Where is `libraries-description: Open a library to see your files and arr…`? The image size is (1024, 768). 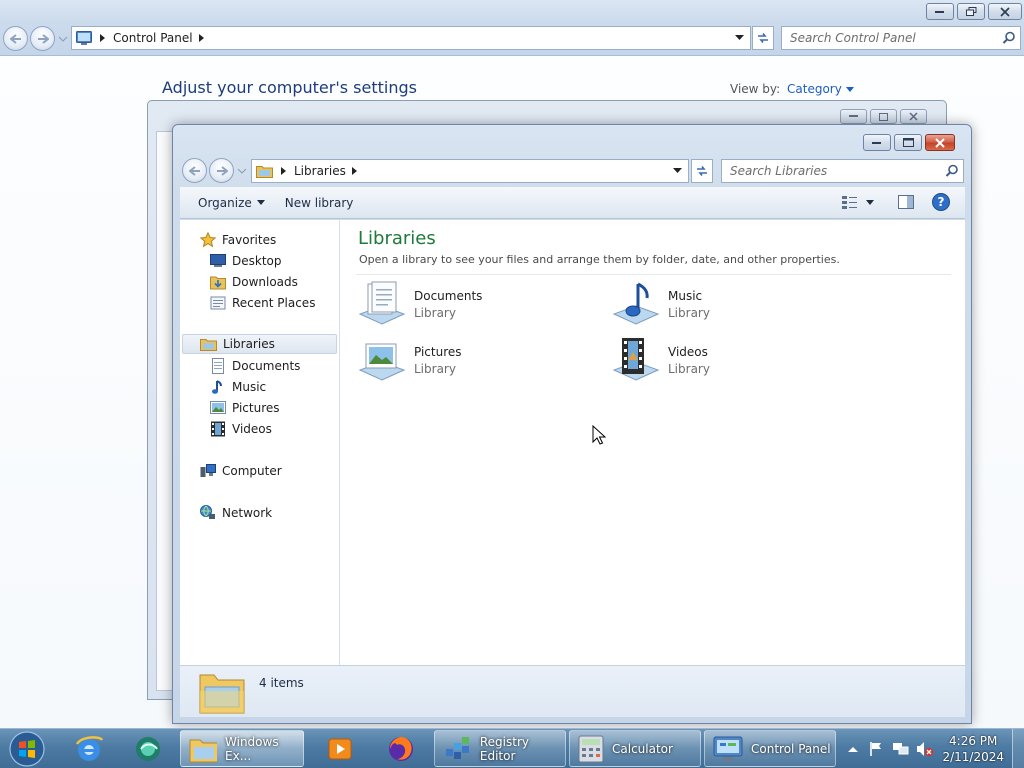 libraries-description: Open a library to see your files and arr… is located at coordinates (599, 259).